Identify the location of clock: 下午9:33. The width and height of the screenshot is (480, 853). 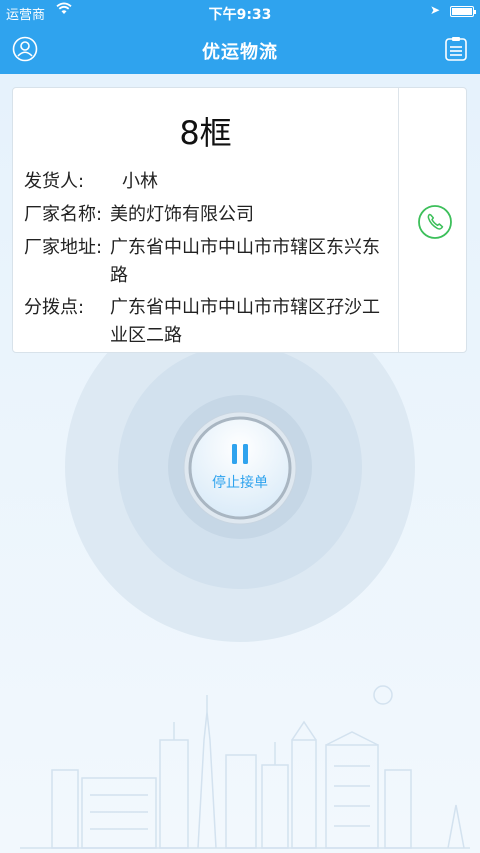
(240, 15).